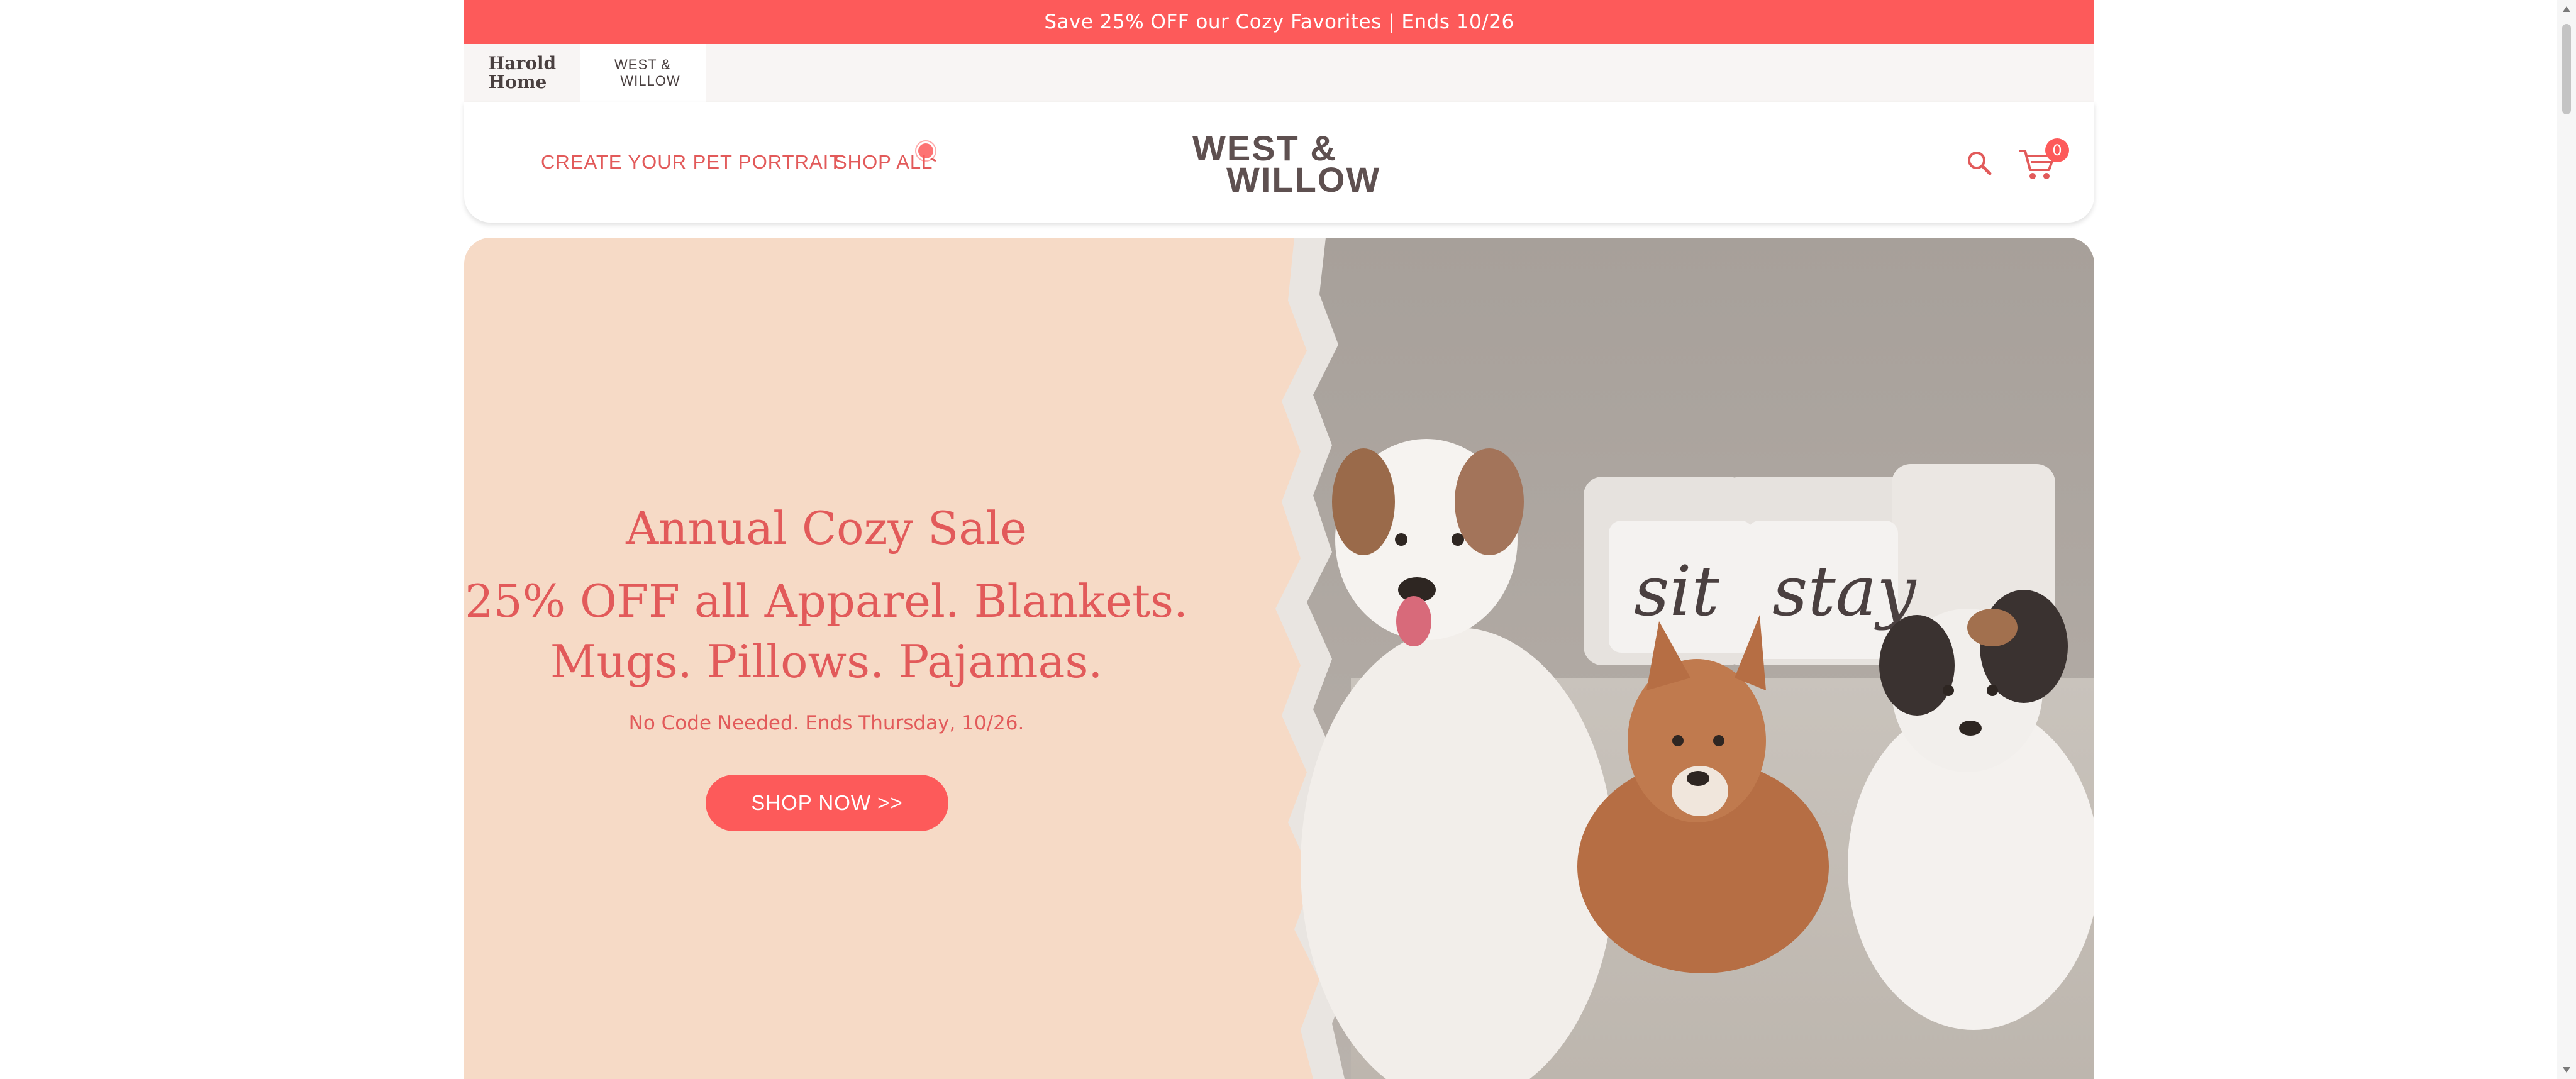  What do you see at coordinates (826, 528) in the screenshot?
I see `hero-title: Annual Cozy Sale` at bounding box center [826, 528].